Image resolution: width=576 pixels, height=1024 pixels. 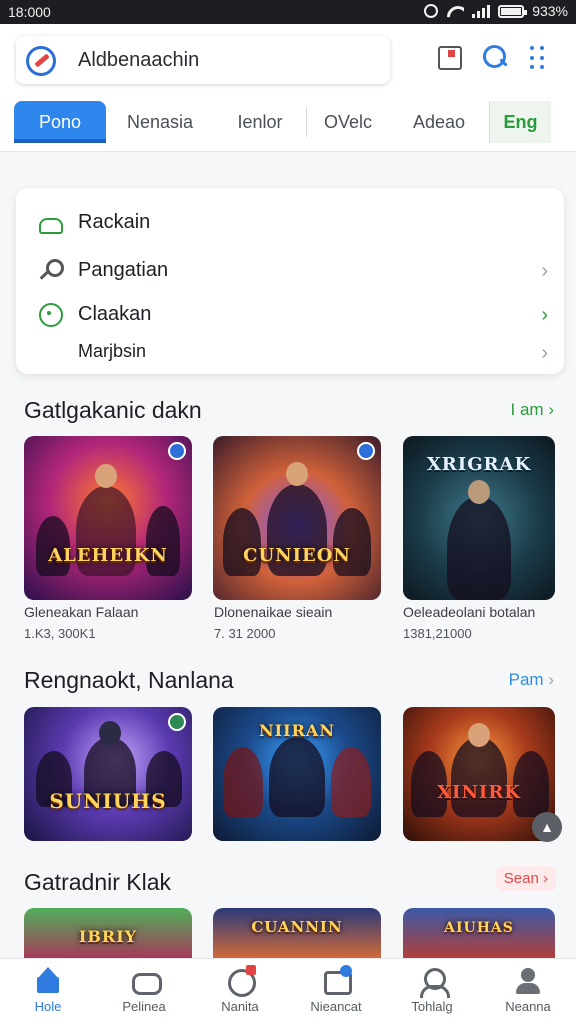 I want to click on section-title: Gatlgakanic dakn, so click(x=113, y=410).